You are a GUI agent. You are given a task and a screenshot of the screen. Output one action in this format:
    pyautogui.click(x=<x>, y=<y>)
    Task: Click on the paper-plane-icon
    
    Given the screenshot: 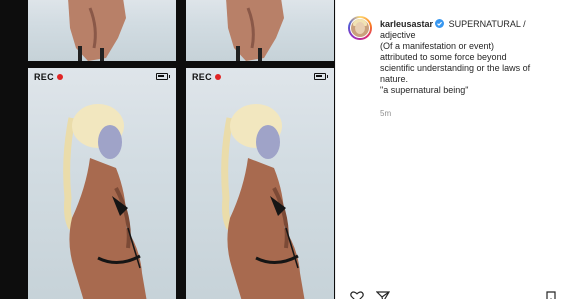 What is the action you would take?
    pyautogui.click(x=383, y=295)
    